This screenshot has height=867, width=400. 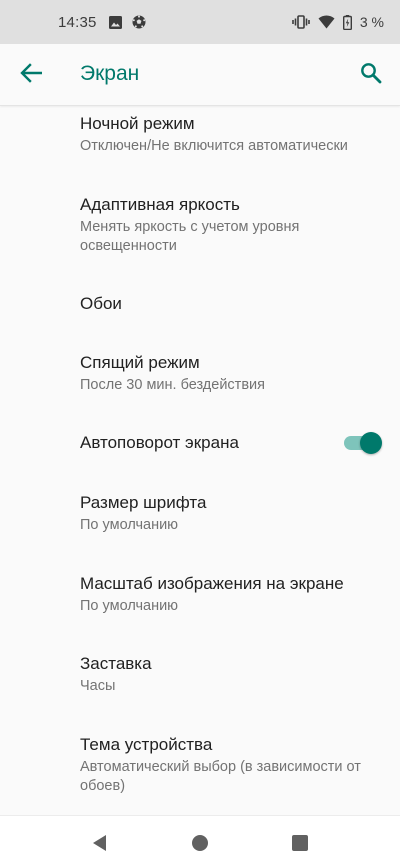 I want to click on back-button, so click(x=31, y=75).